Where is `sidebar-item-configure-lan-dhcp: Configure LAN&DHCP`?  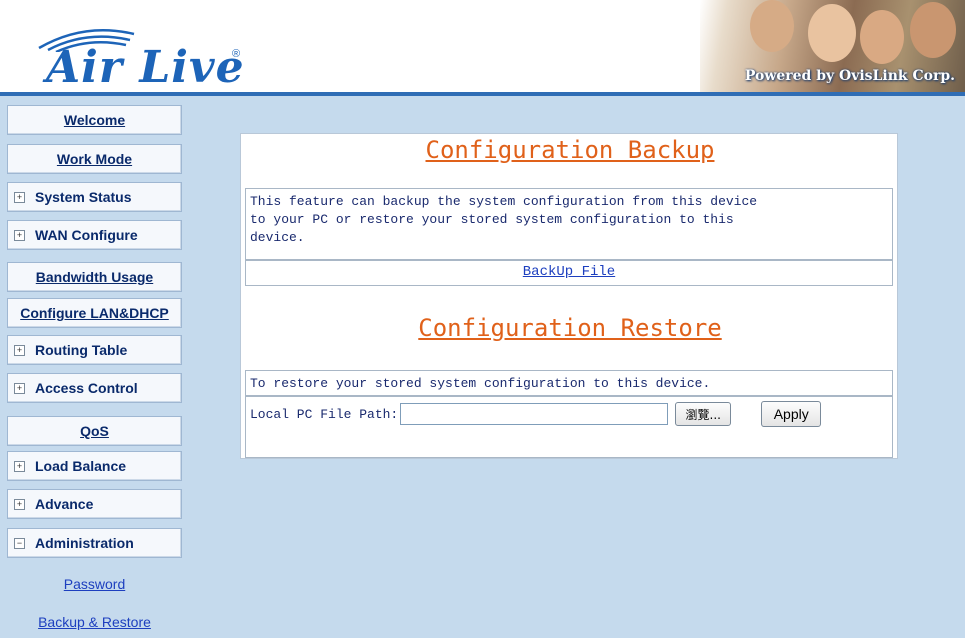
sidebar-item-configure-lan-dhcp: Configure LAN&DHCP is located at coordinates (94, 313).